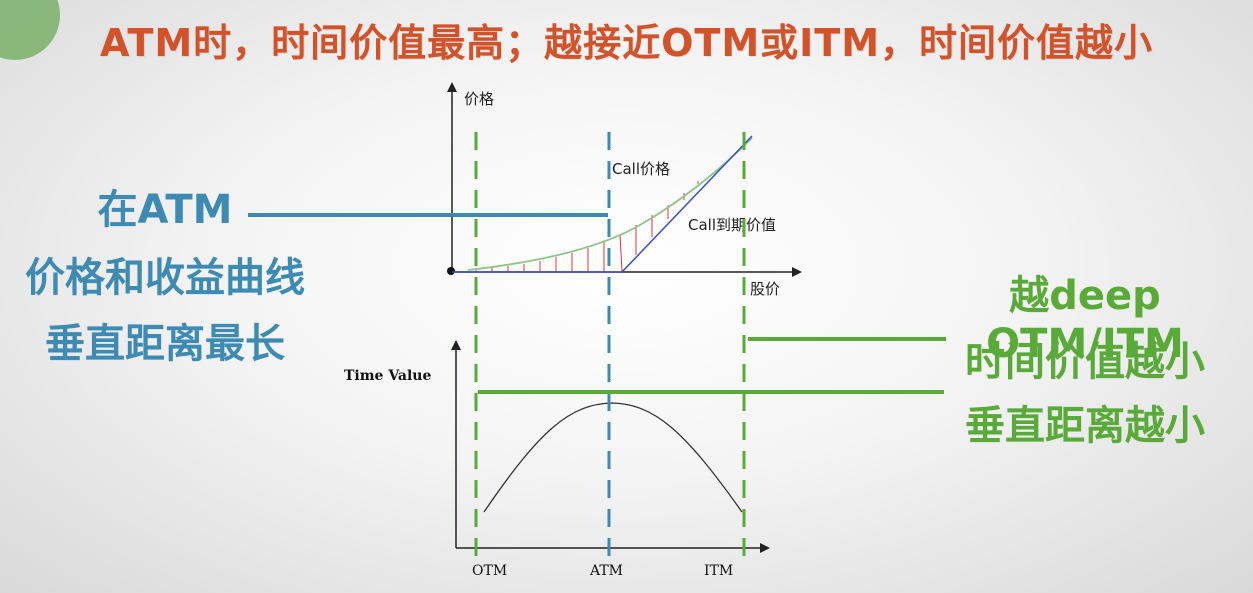 This screenshot has height=593, width=1253. I want to click on top-x-axis-label: 股价, so click(765, 289).